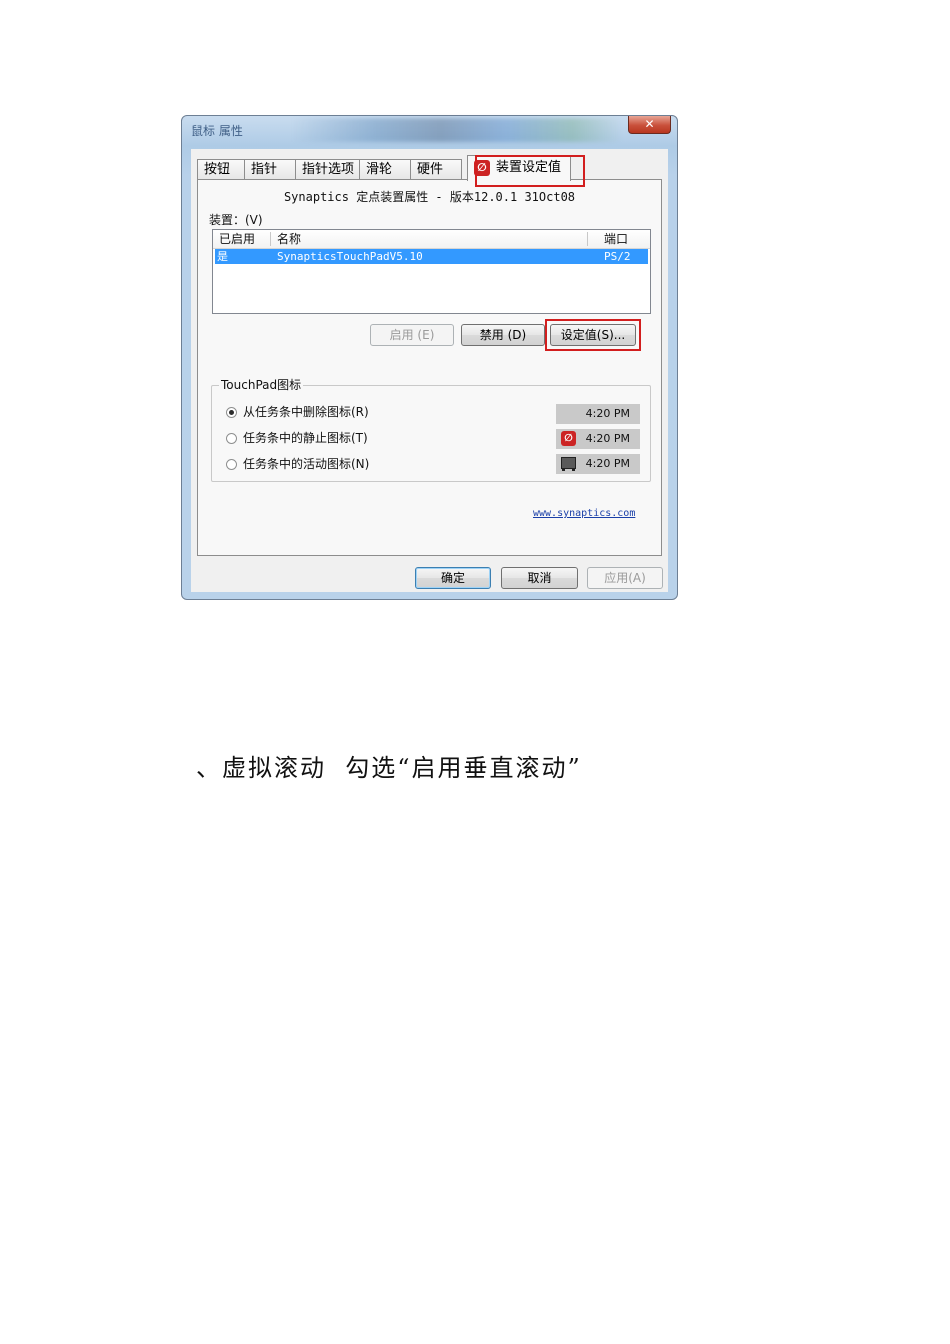  I want to click on row-port: PS/2, so click(617, 256).